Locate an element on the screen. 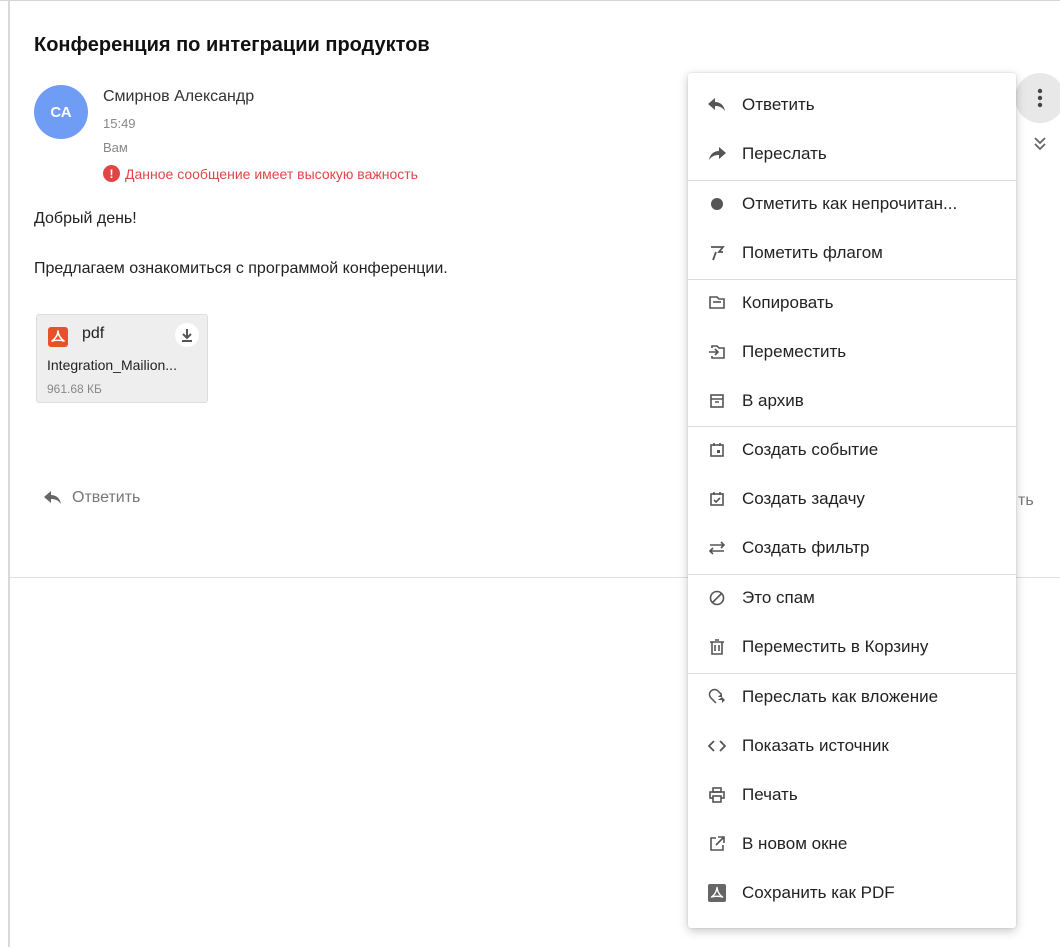 The image size is (1060, 947). forward-attachment-icon is located at coordinates (717, 697).